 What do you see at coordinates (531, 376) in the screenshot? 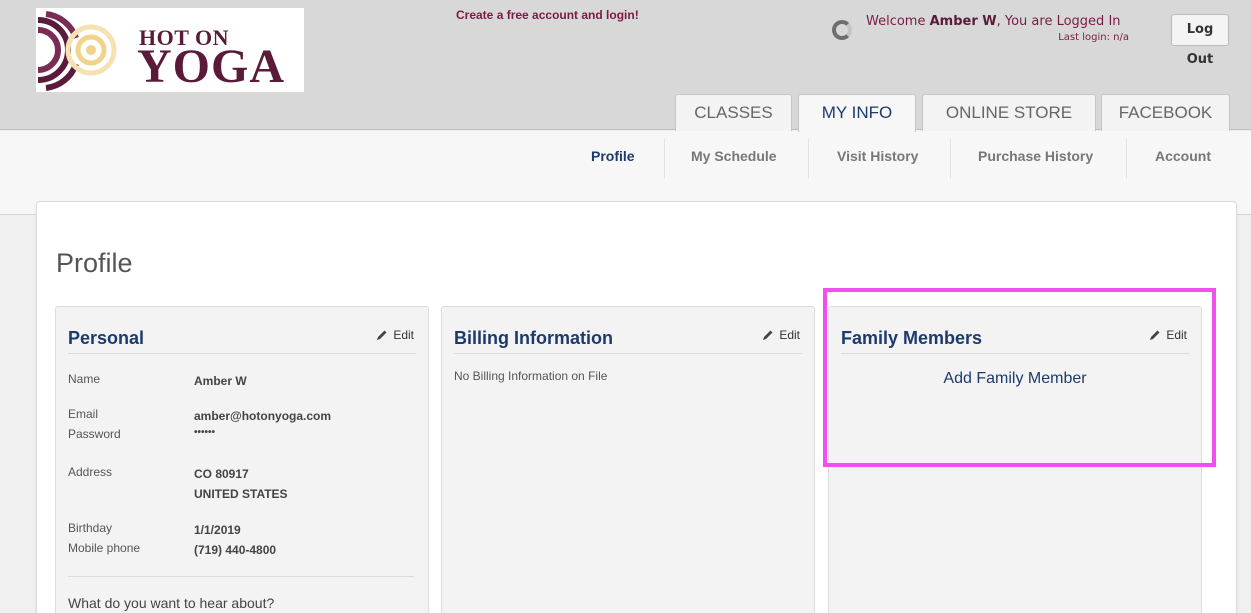
I see `no-billing-text: No Billing Information on File` at bounding box center [531, 376].